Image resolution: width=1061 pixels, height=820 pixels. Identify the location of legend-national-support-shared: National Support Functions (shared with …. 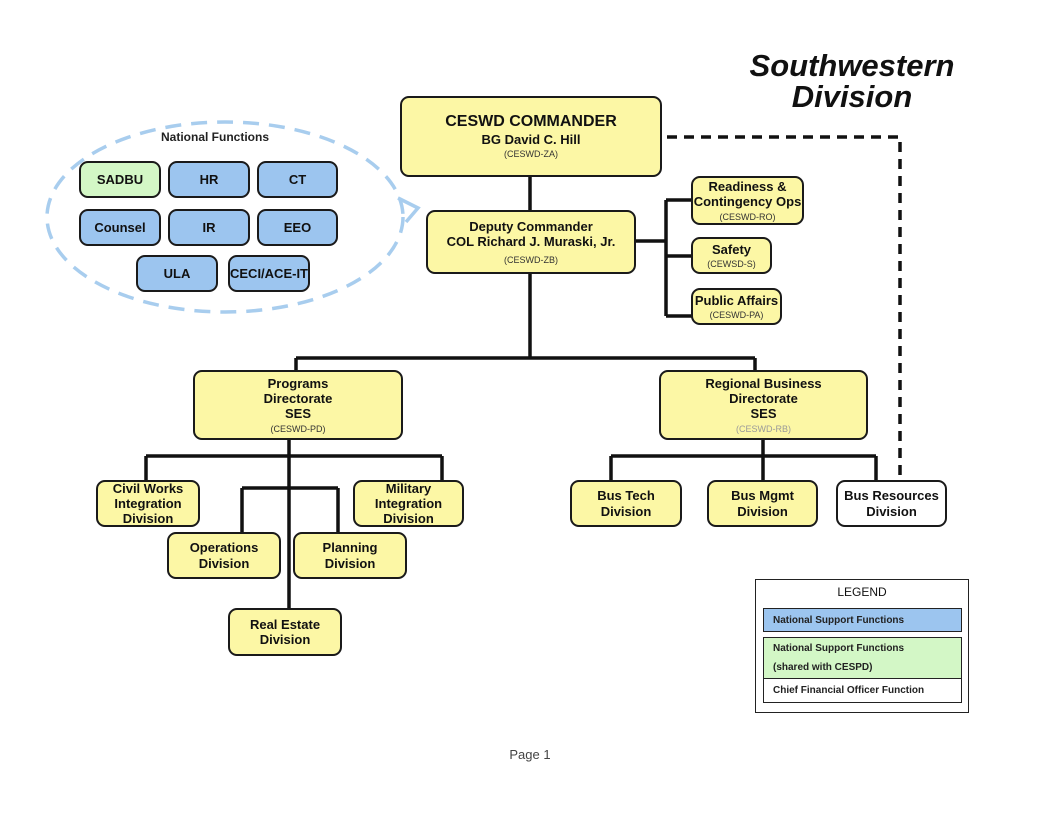
(862, 658).